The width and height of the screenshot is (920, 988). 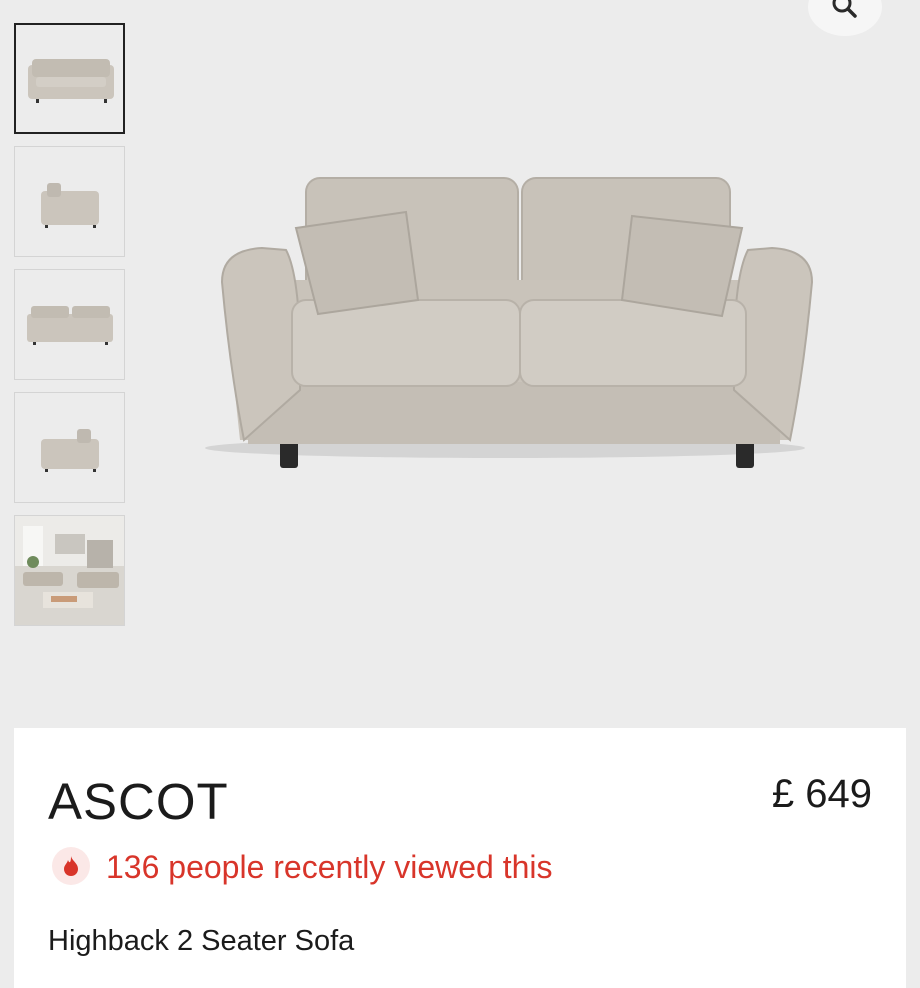 I want to click on thumbnail-list, so click(x=70, y=330).